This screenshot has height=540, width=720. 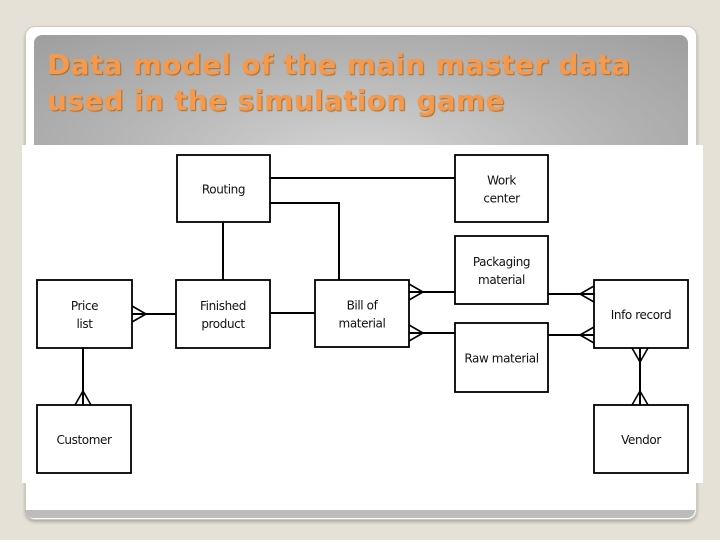 What do you see at coordinates (84, 306) in the screenshot?
I see `entity-label: Price` at bounding box center [84, 306].